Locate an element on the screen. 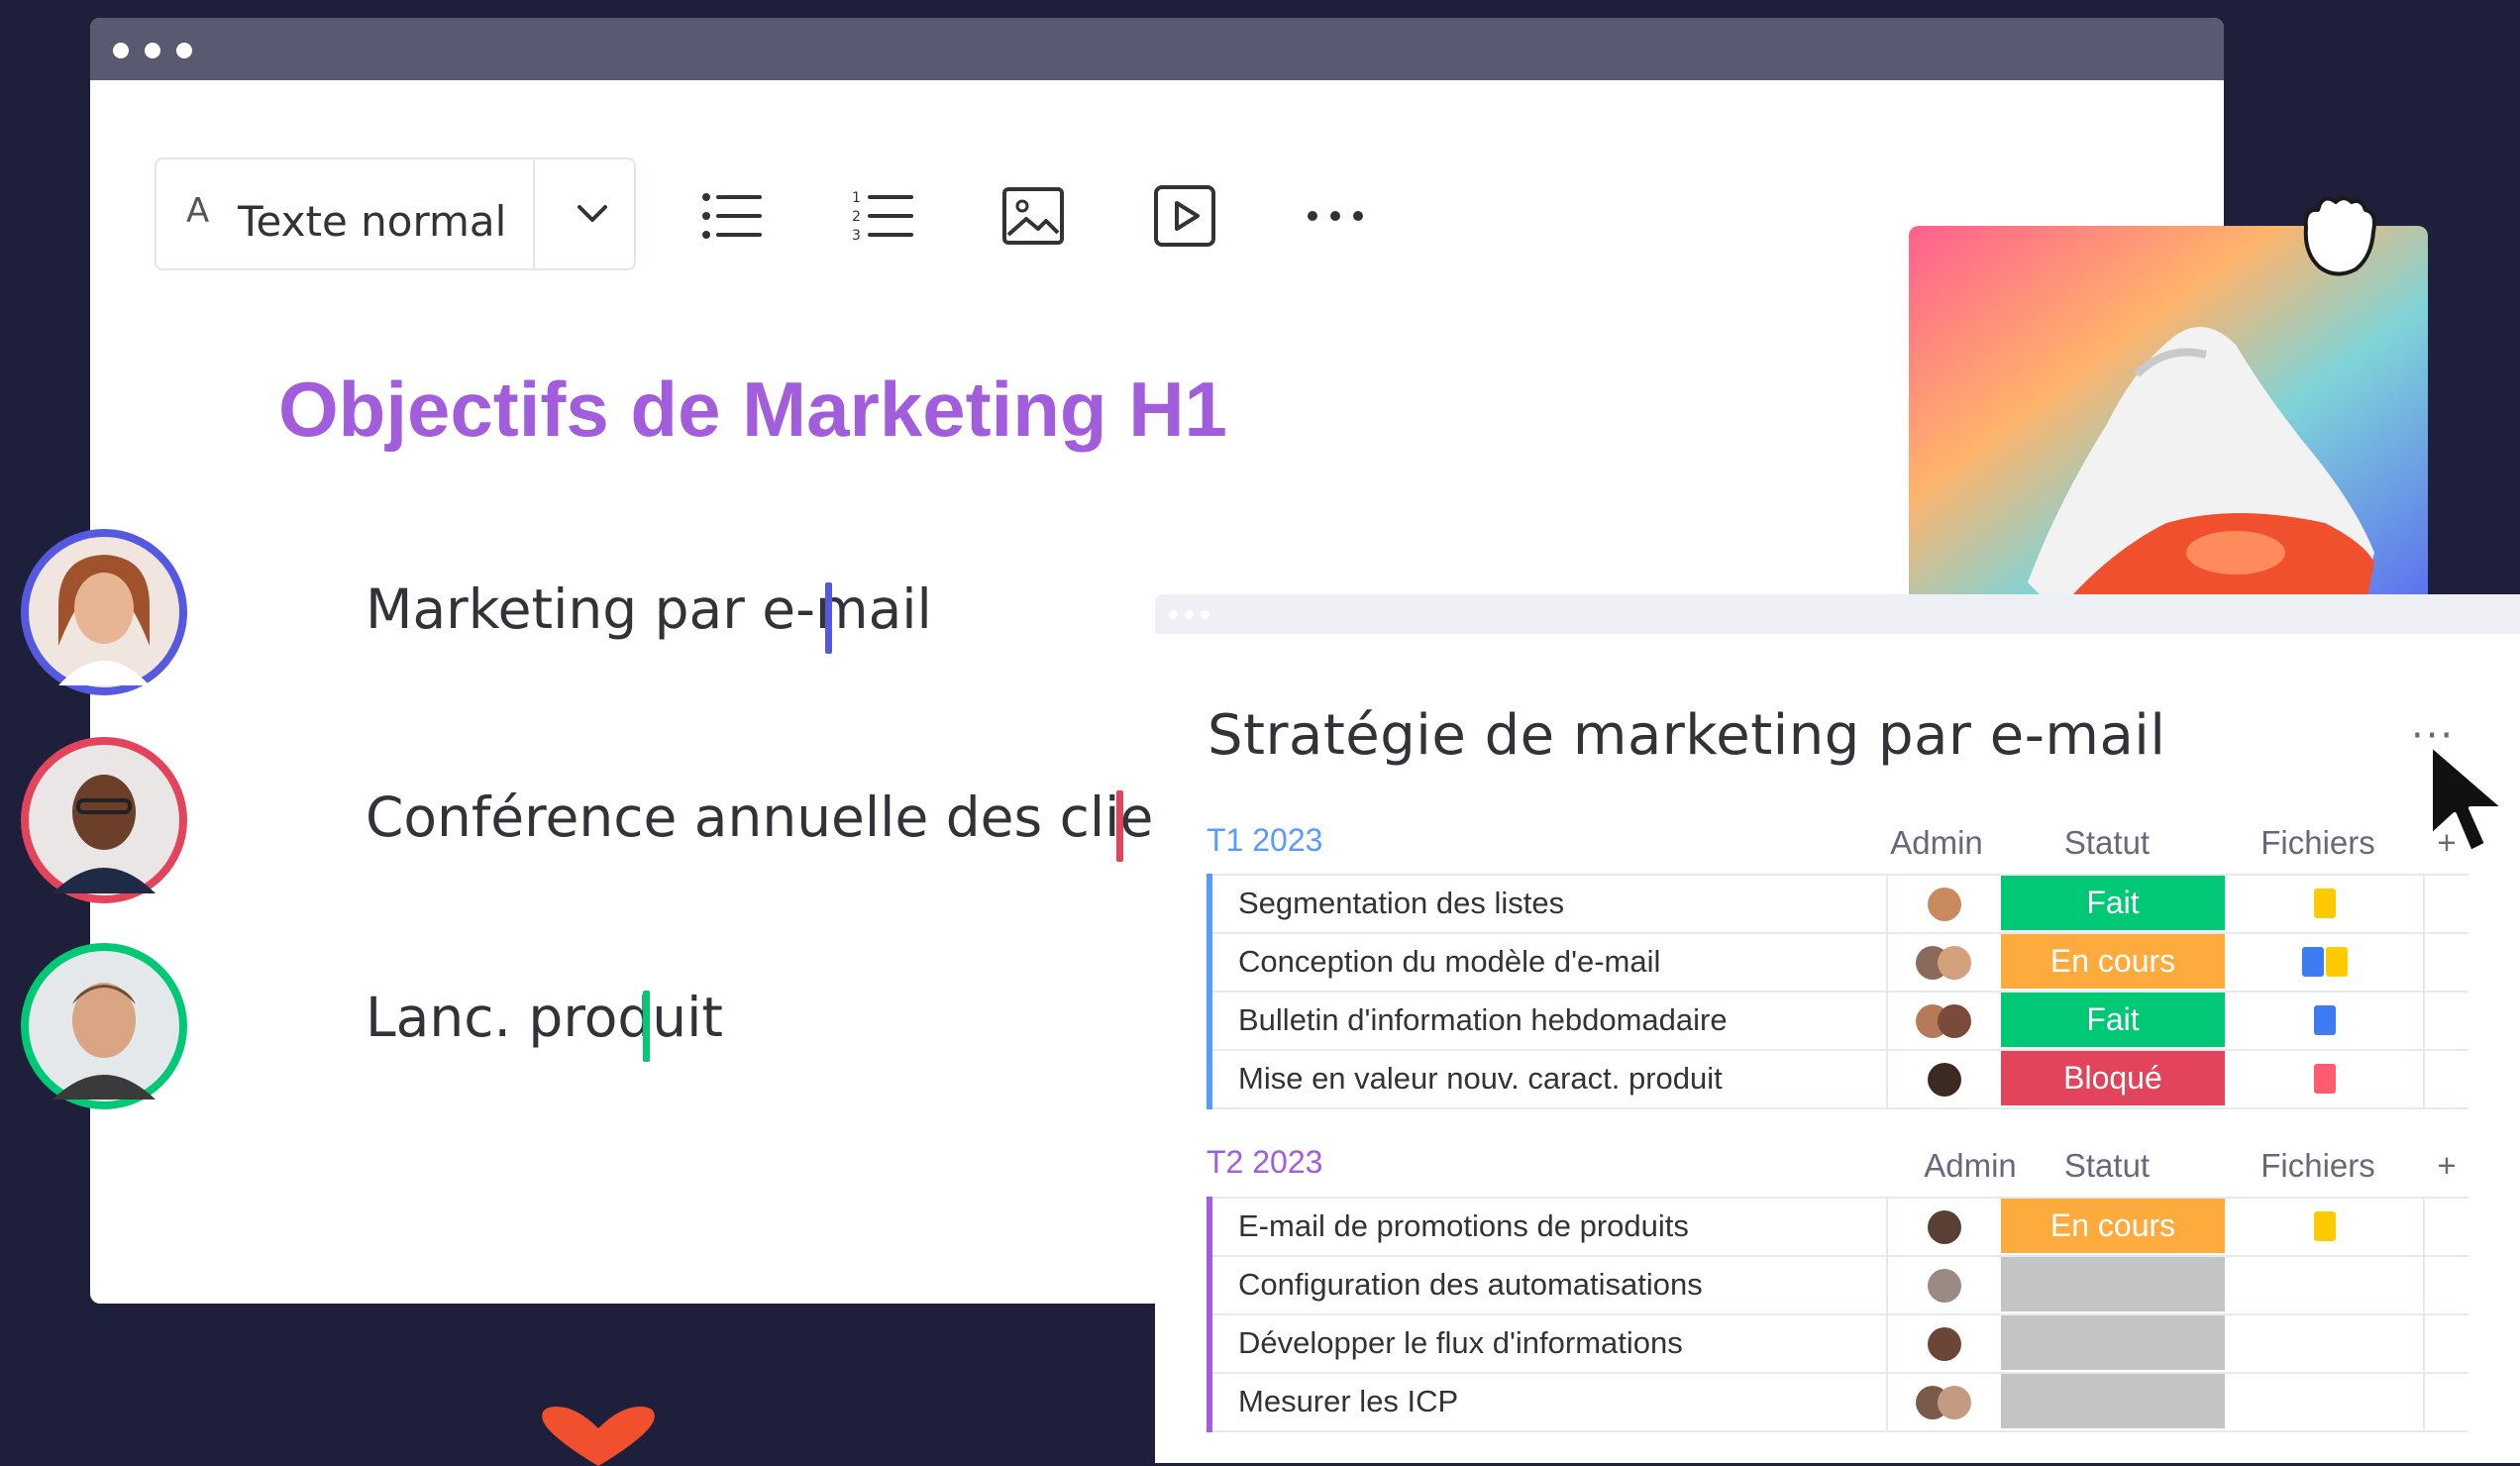  svg-text: 3 is located at coordinates (856, 236).